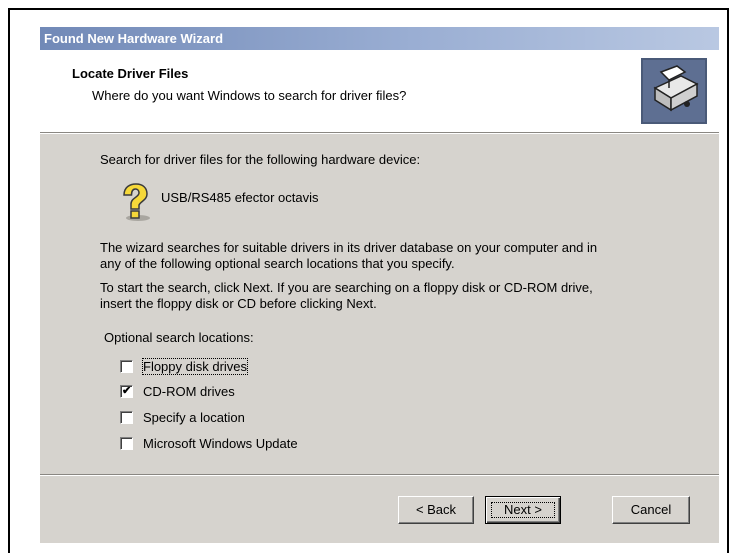  I want to click on cancel-button: Cancel, so click(651, 510).